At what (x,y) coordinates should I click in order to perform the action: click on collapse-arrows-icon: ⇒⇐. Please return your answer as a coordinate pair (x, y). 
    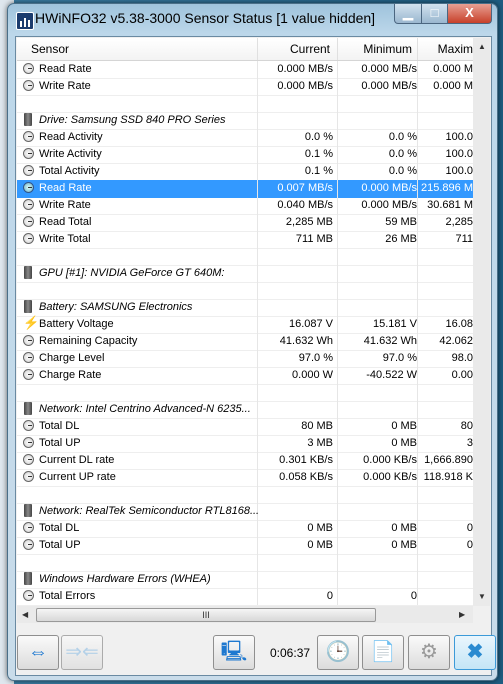
    Looking at the image, I should click on (82, 652).